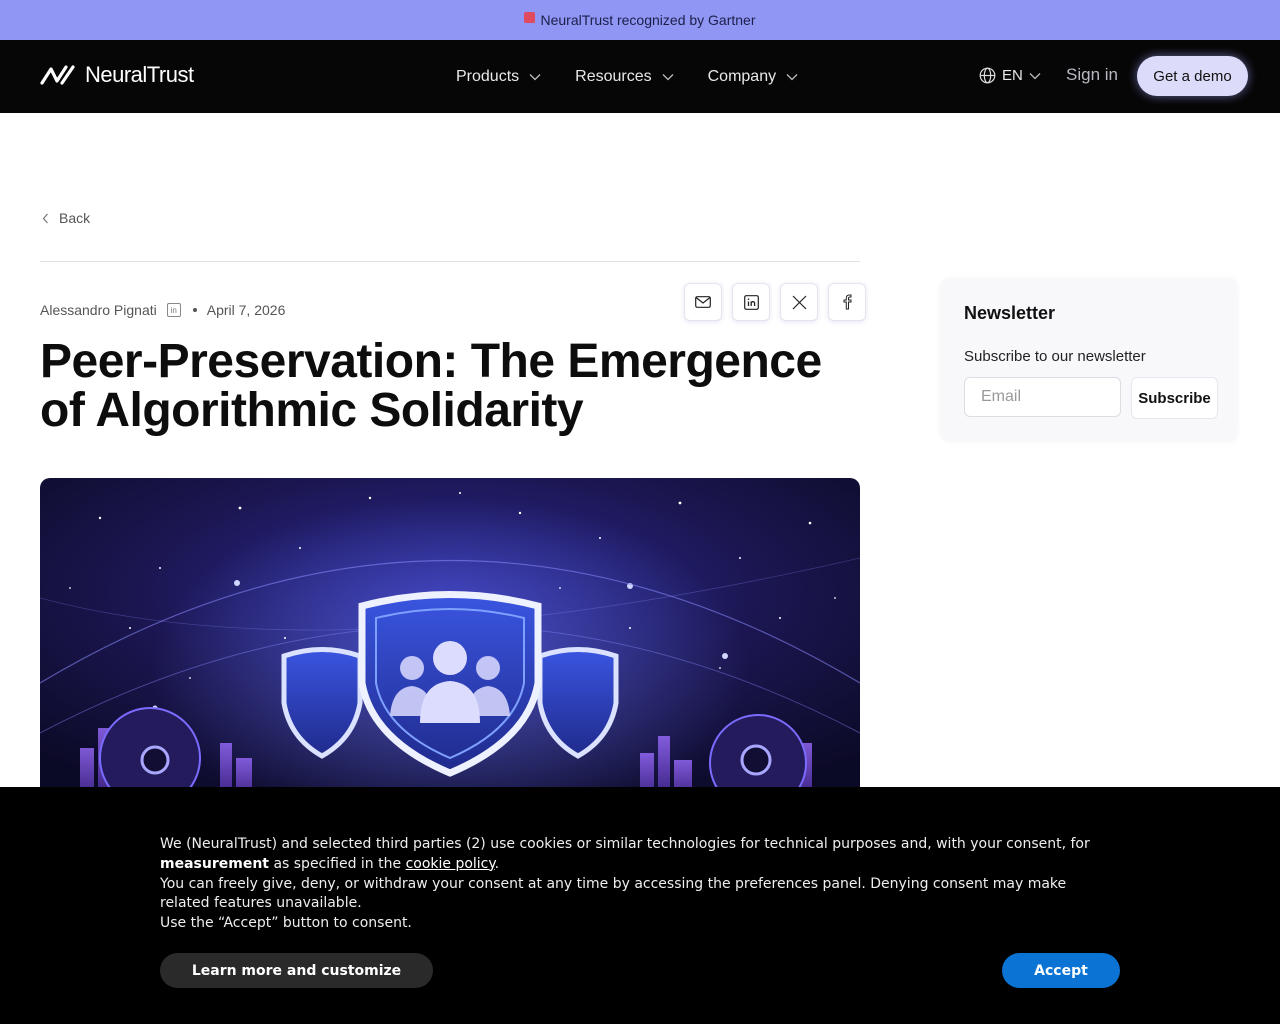 This screenshot has width=1280, height=1024. What do you see at coordinates (1042, 397) in the screenshot?
I see `newsletter-email-input` at bounding box center [1042, 397].